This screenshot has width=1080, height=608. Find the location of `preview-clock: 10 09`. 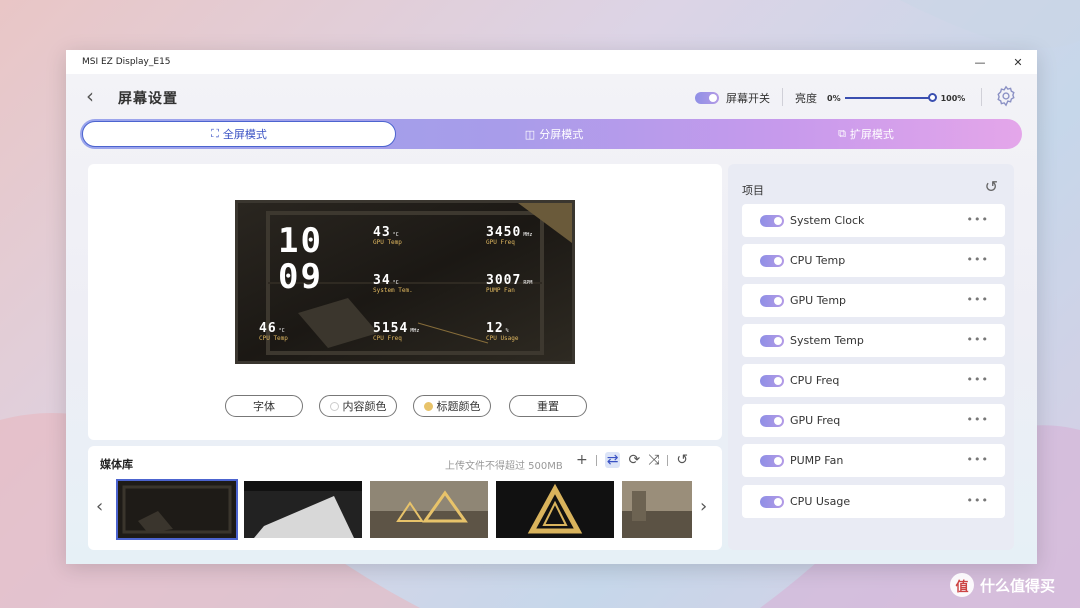

preview-clock: 10 09 is located at coordinates (300, 259).